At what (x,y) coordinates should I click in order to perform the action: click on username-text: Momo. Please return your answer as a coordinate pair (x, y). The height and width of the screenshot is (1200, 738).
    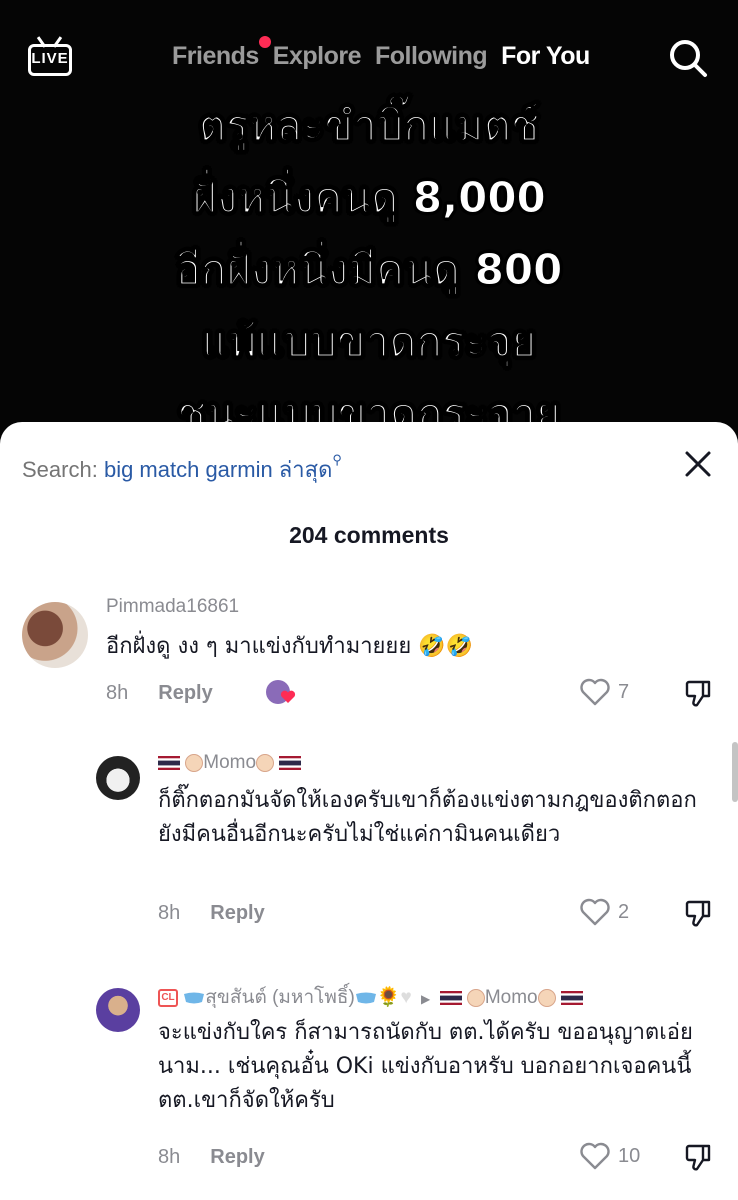
    Looking at the image, I should click on (230, 762).